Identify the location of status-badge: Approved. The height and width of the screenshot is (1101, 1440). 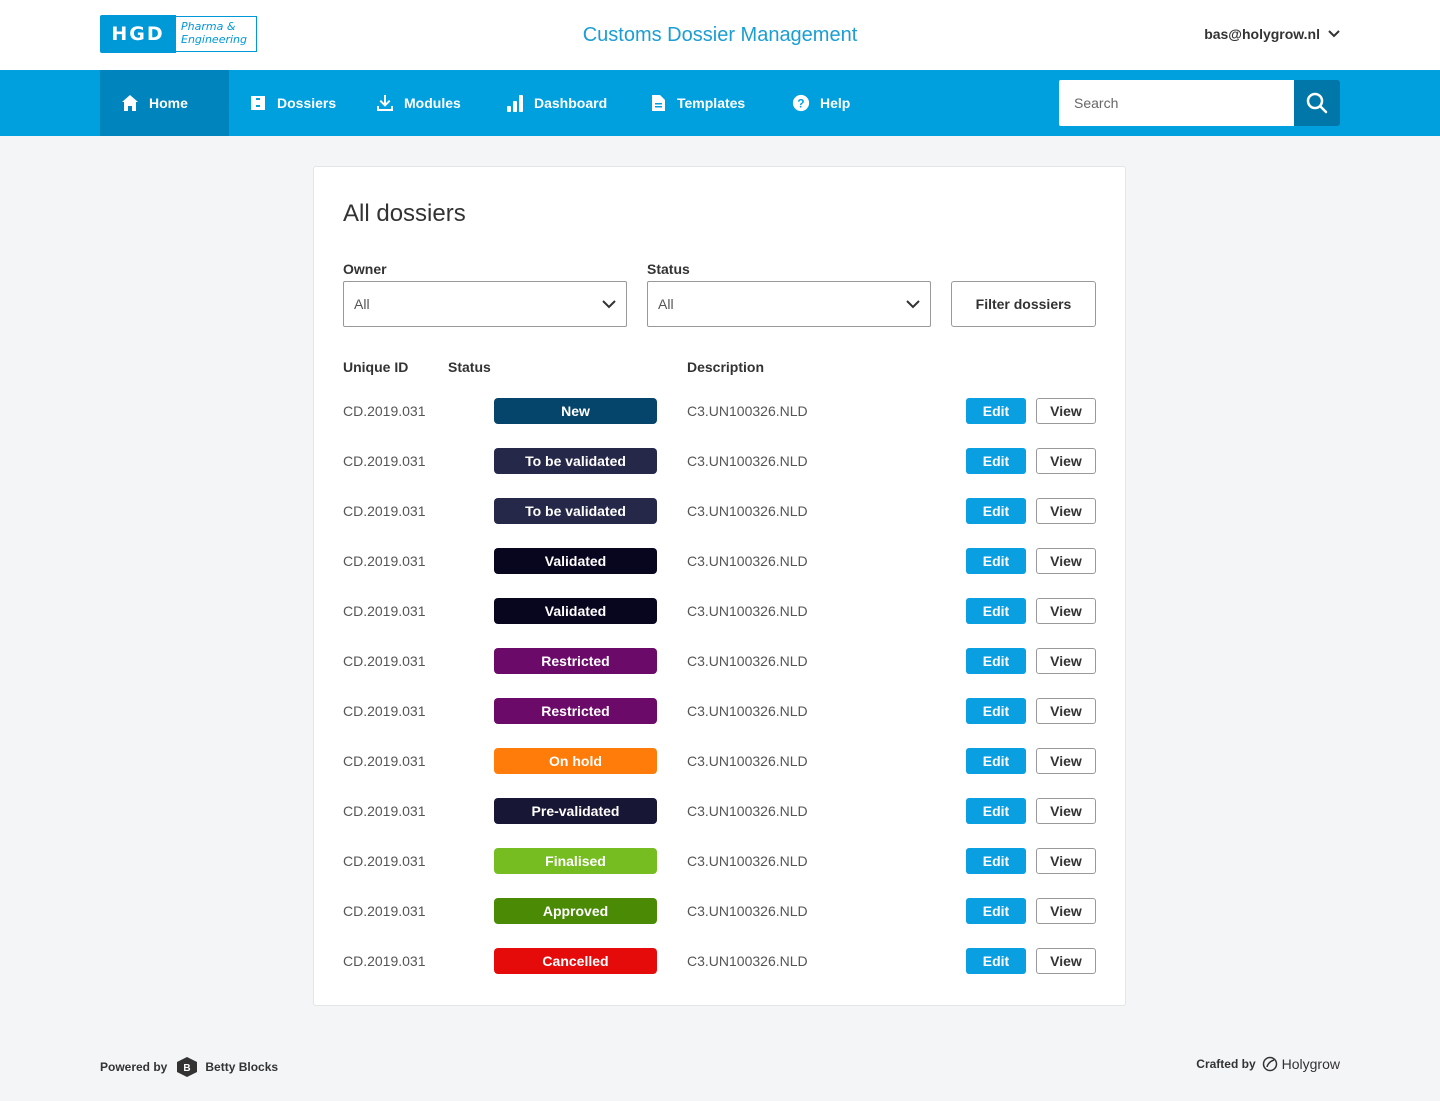
(575, 911).